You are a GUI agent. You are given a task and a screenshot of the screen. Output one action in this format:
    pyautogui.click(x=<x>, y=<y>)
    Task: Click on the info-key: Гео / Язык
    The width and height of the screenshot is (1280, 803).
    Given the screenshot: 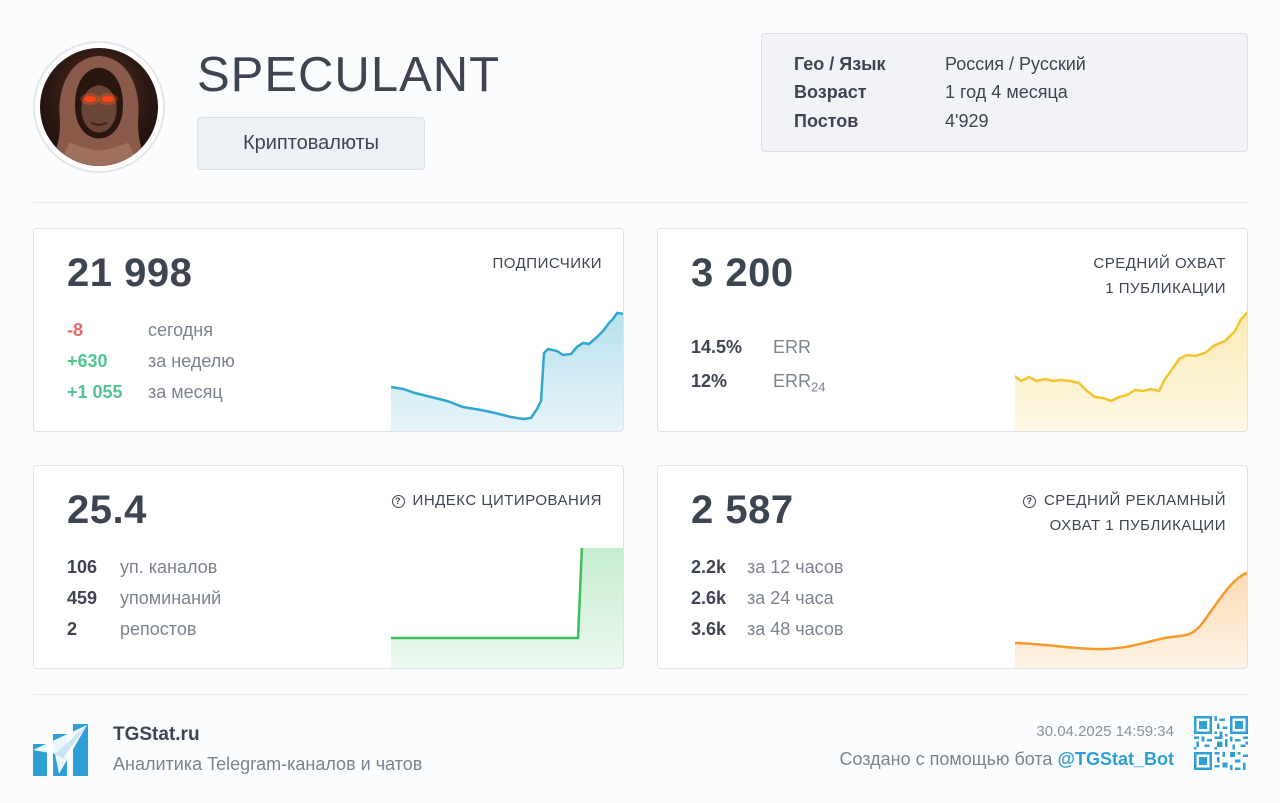 What is the action you would take?
    pyautogui.click(x=840, y=64)
    